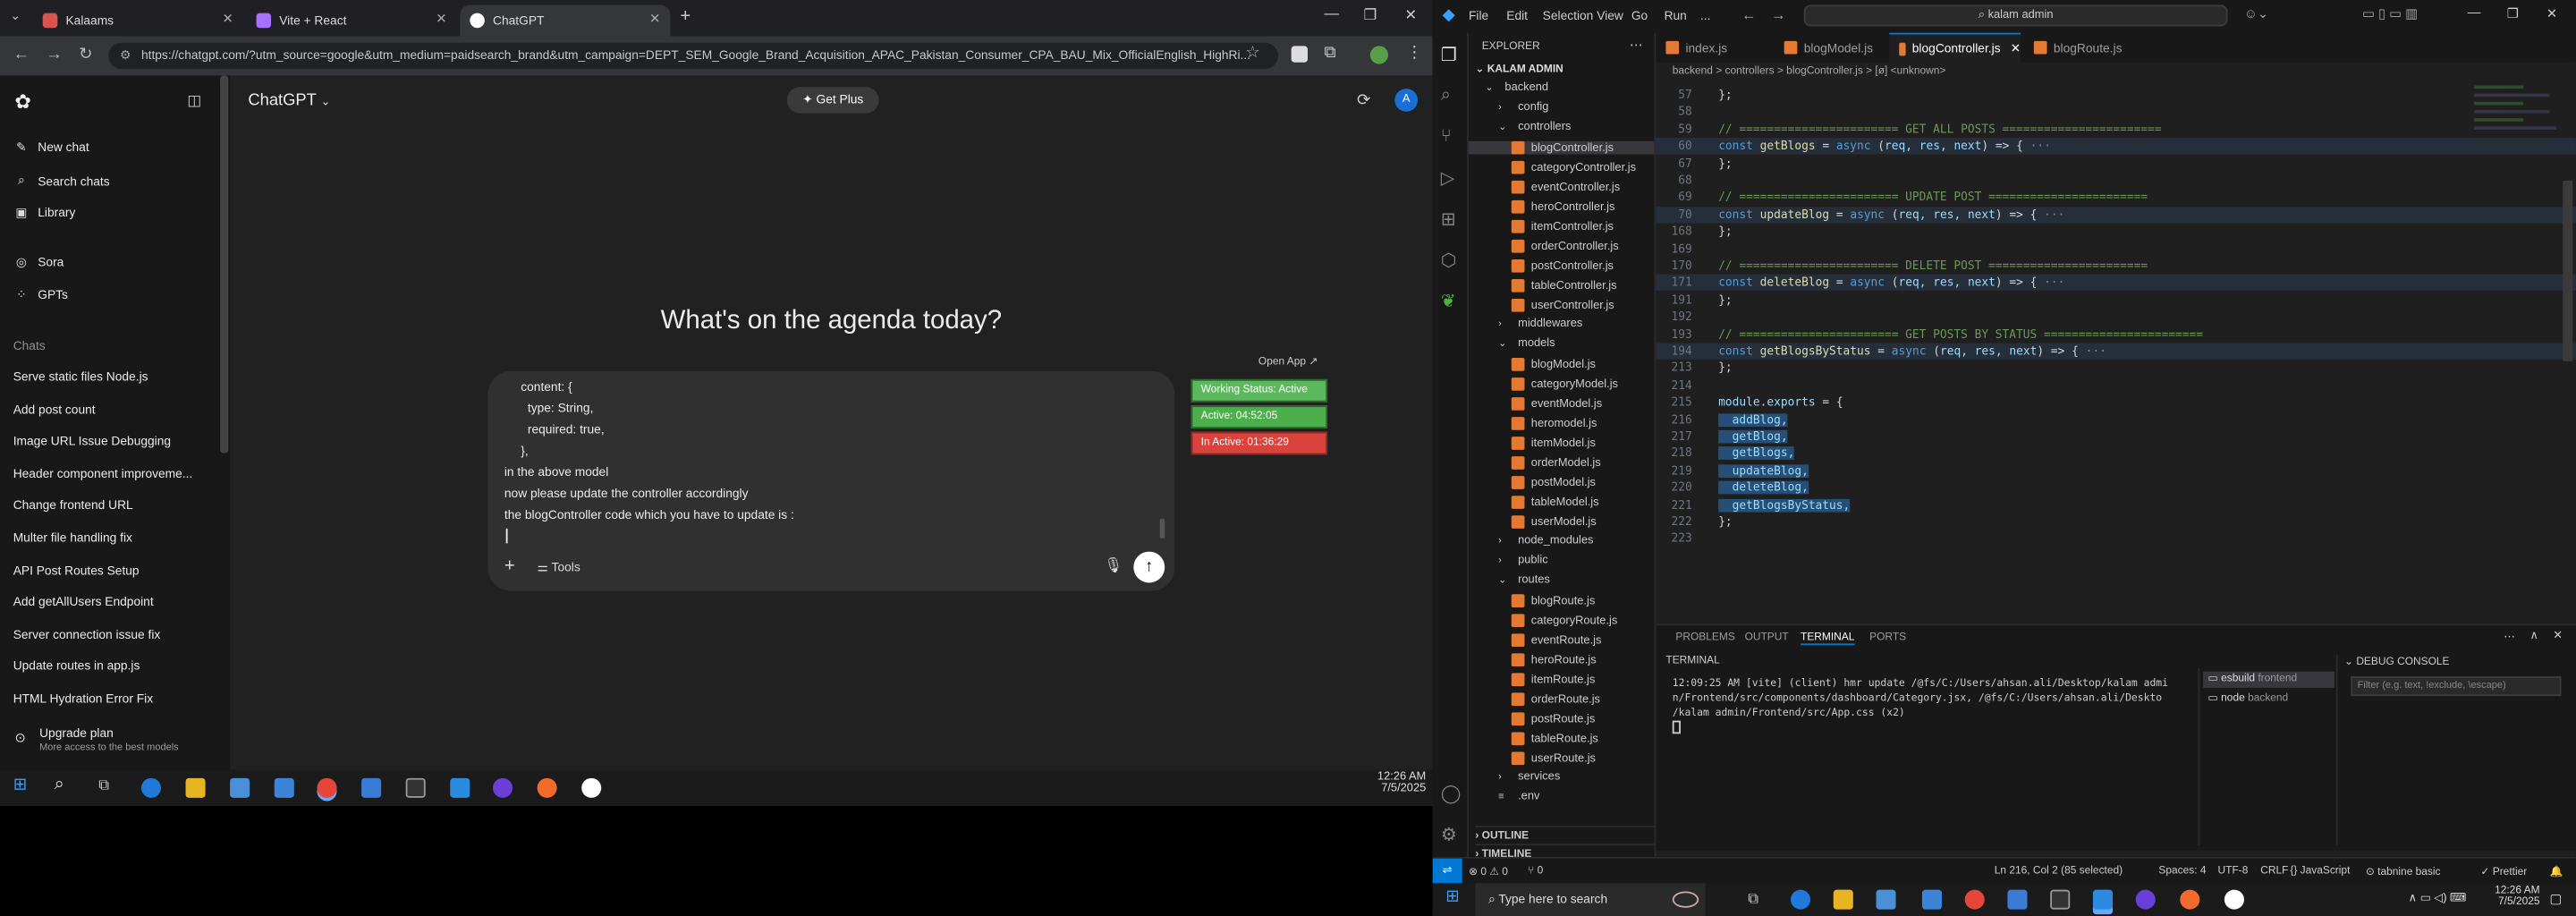 Image resolution: width=2576 pixels, height=916 pixels. I want to click on minimap, so click(2515, 112).